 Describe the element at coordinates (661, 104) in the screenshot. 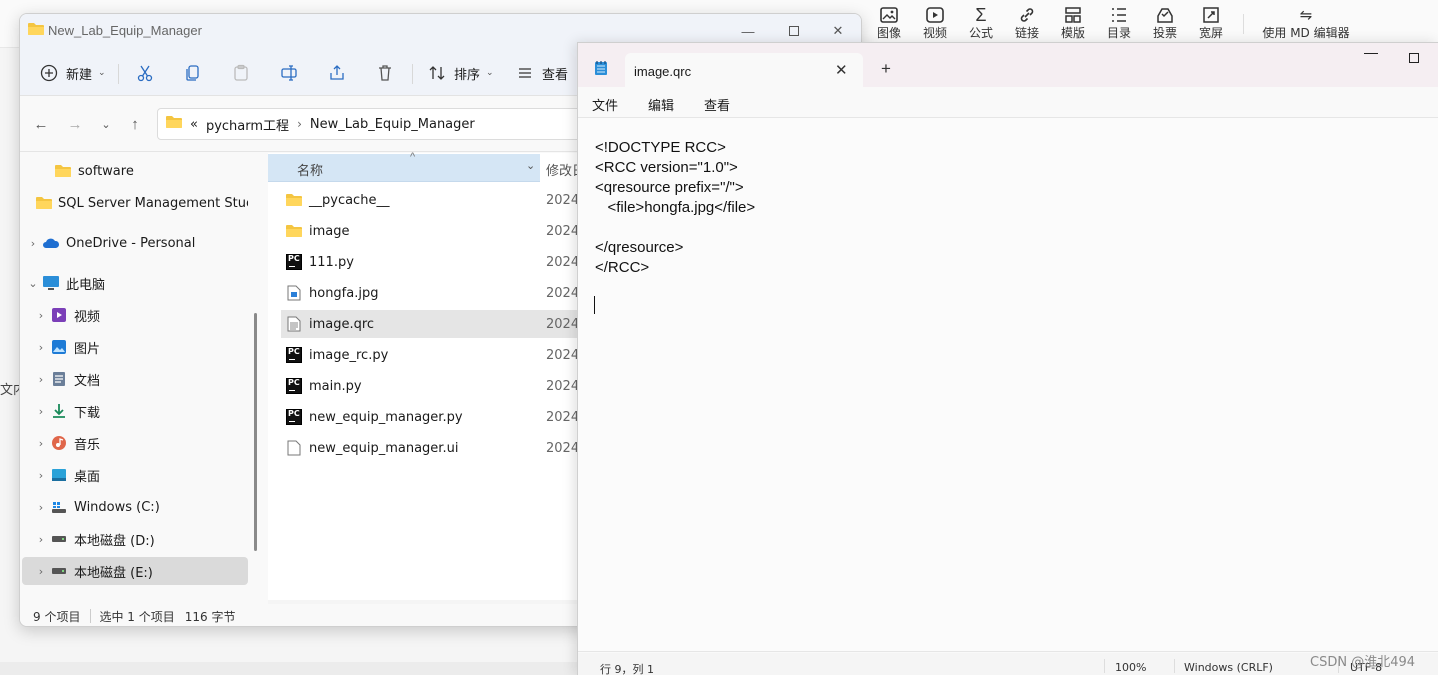

I see `menu-edit: 编辑` at that location.